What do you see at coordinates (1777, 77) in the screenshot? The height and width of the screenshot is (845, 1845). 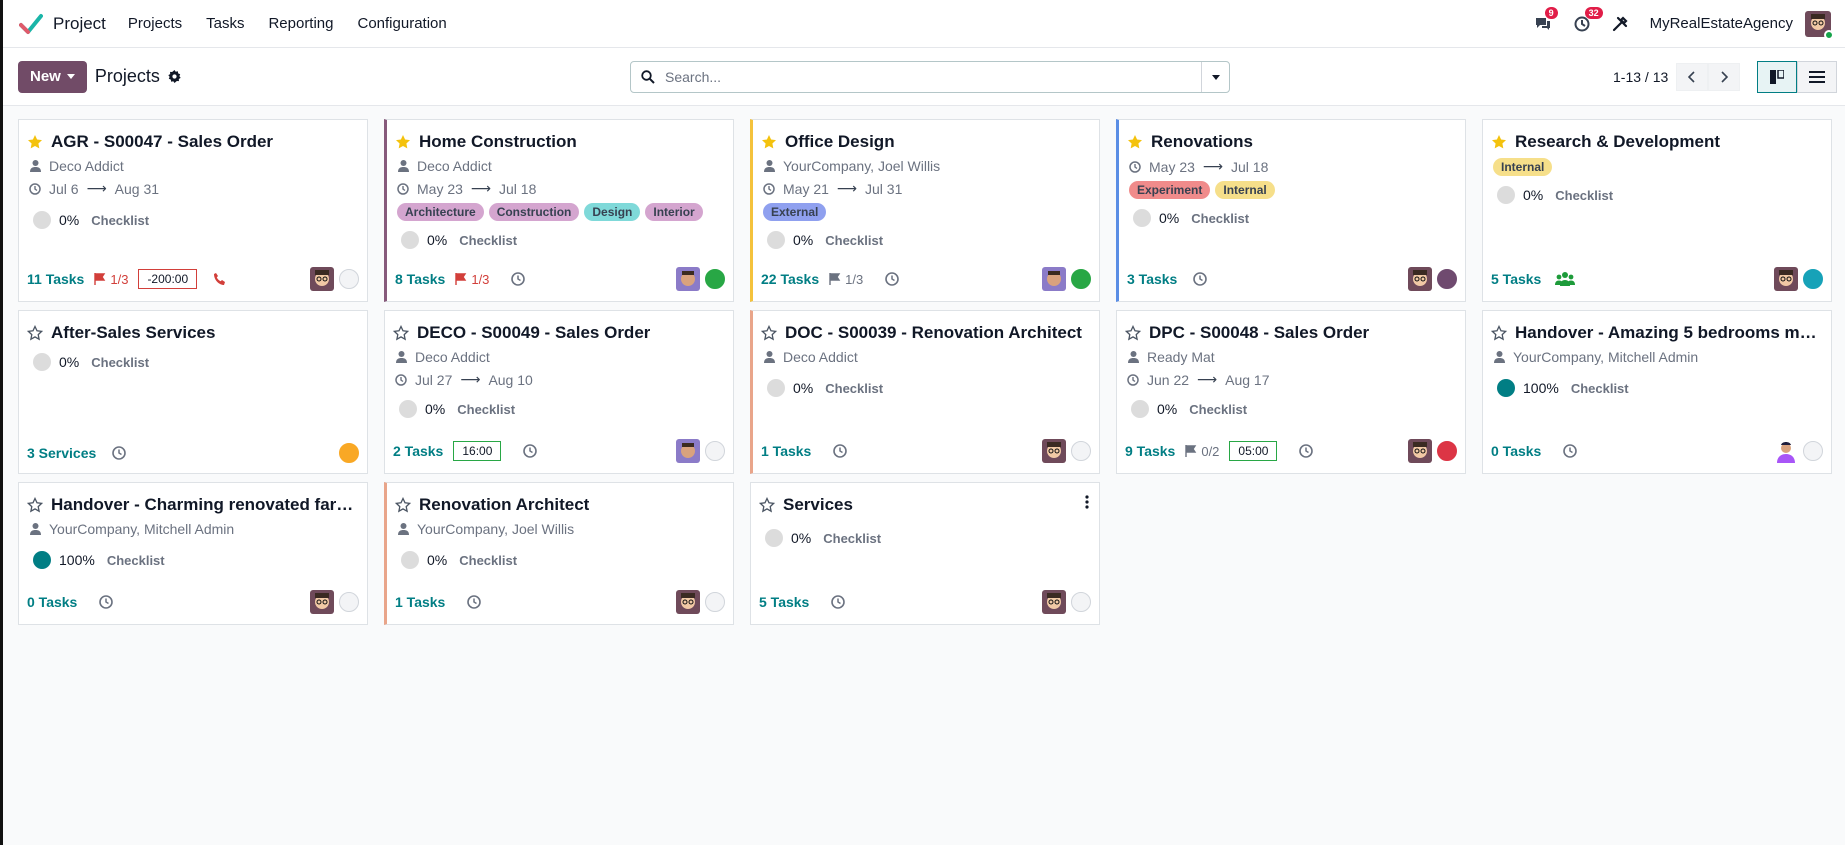 I see `kanban-view-button` at bounding box center [1777, 77].